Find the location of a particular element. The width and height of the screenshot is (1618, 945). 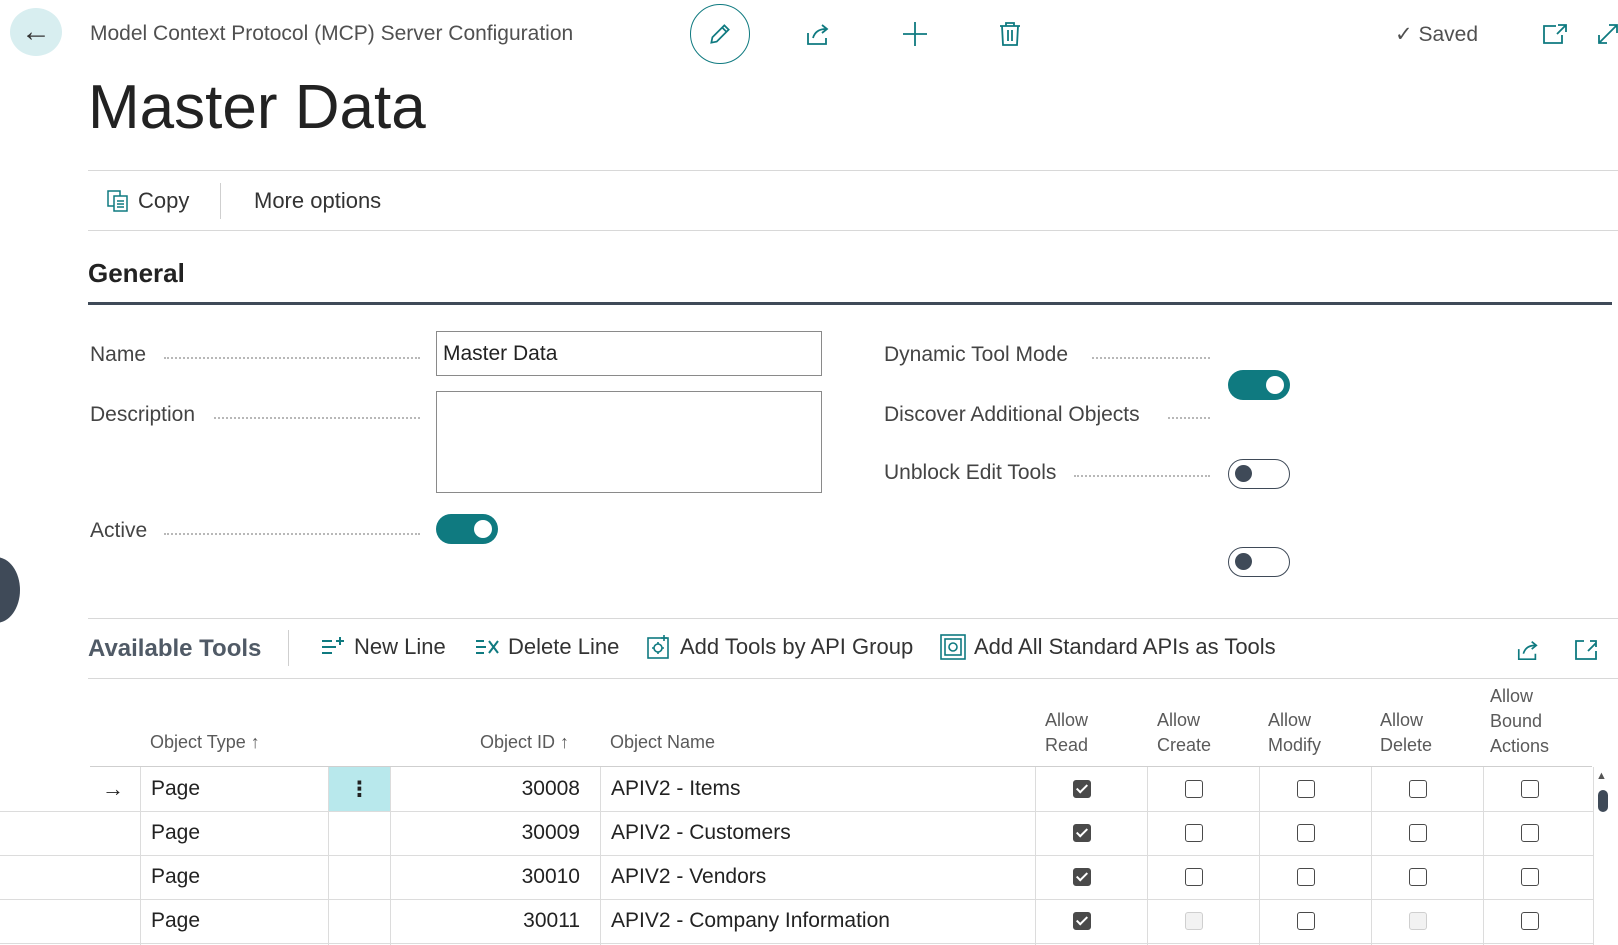

column-header-allow-bound-actions: Allow Bound Actions is located at coordinates (1519, 721).